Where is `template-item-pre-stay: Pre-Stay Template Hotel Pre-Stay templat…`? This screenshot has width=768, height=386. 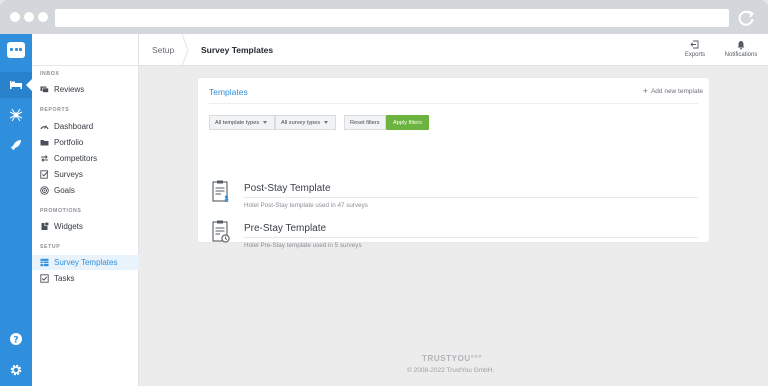 template-item-pre-stay: Pre-Stay Template Hotel Pre-Stay templat… is located at coordinates (453, 238).